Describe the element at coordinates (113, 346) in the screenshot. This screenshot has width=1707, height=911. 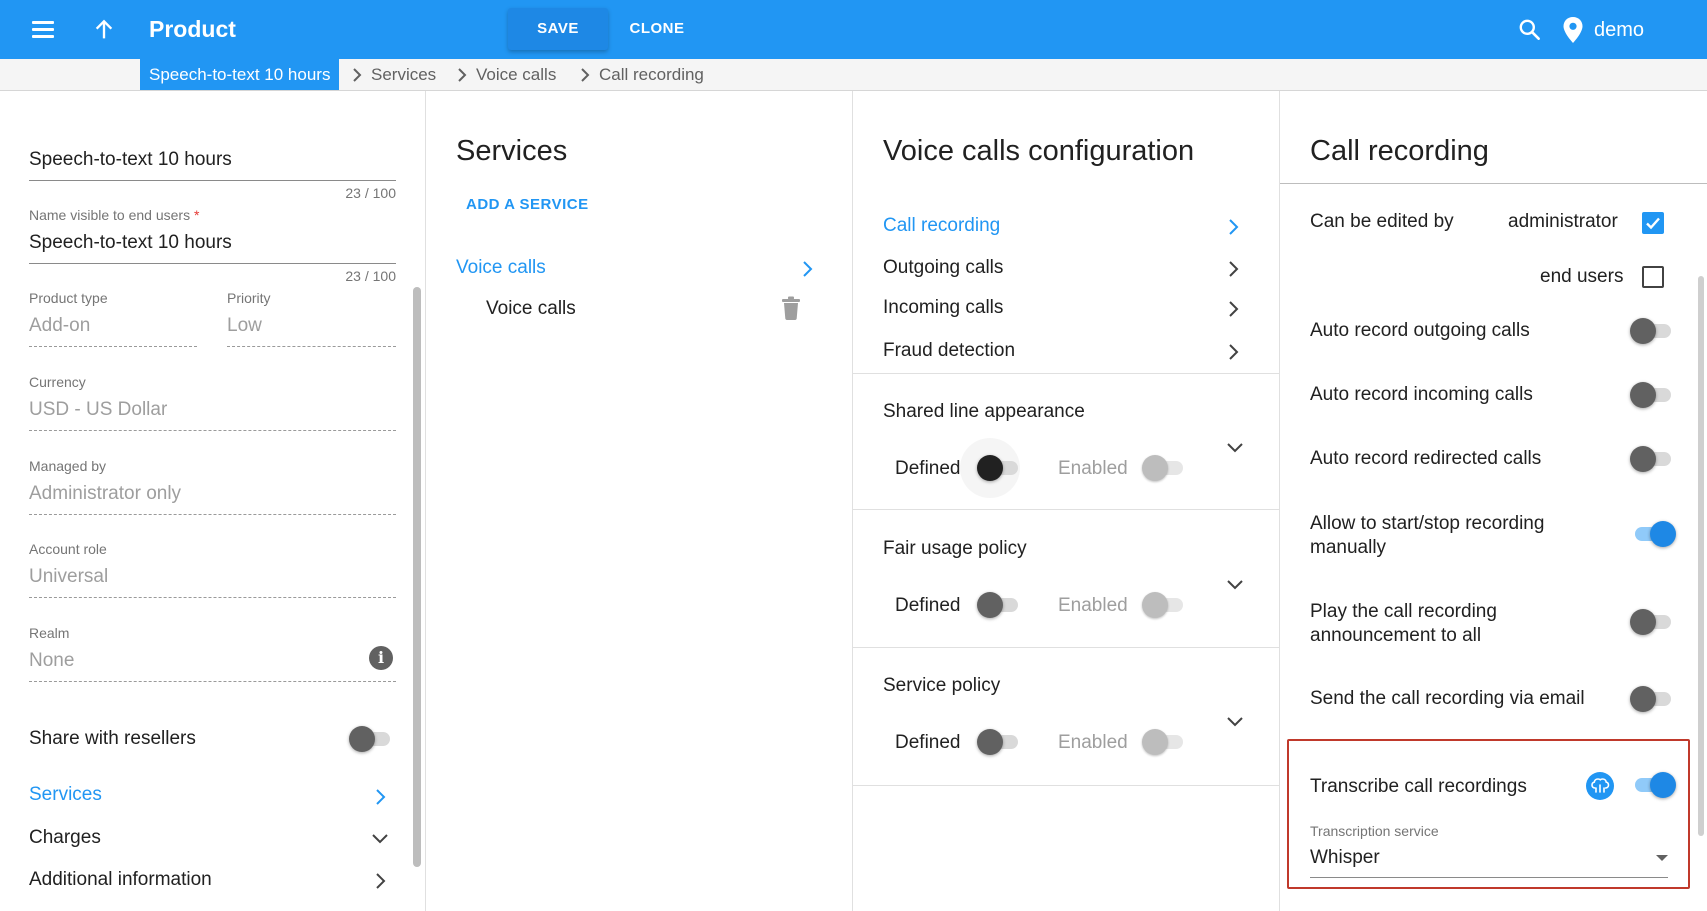
I see `product-type-underline` at that location.